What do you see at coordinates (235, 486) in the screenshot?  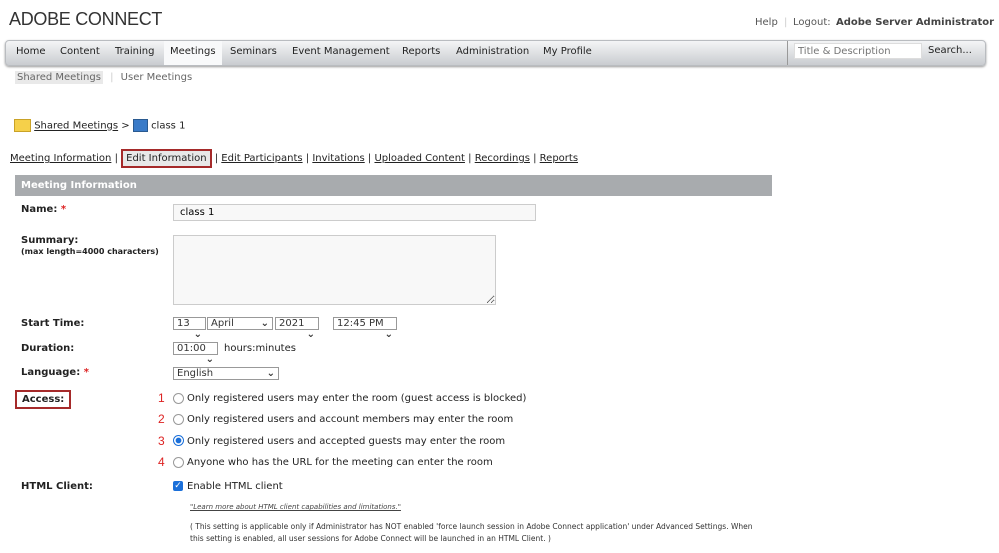 I see `enable-html-label: Enable HTML client` at bounding box center [235, 486].